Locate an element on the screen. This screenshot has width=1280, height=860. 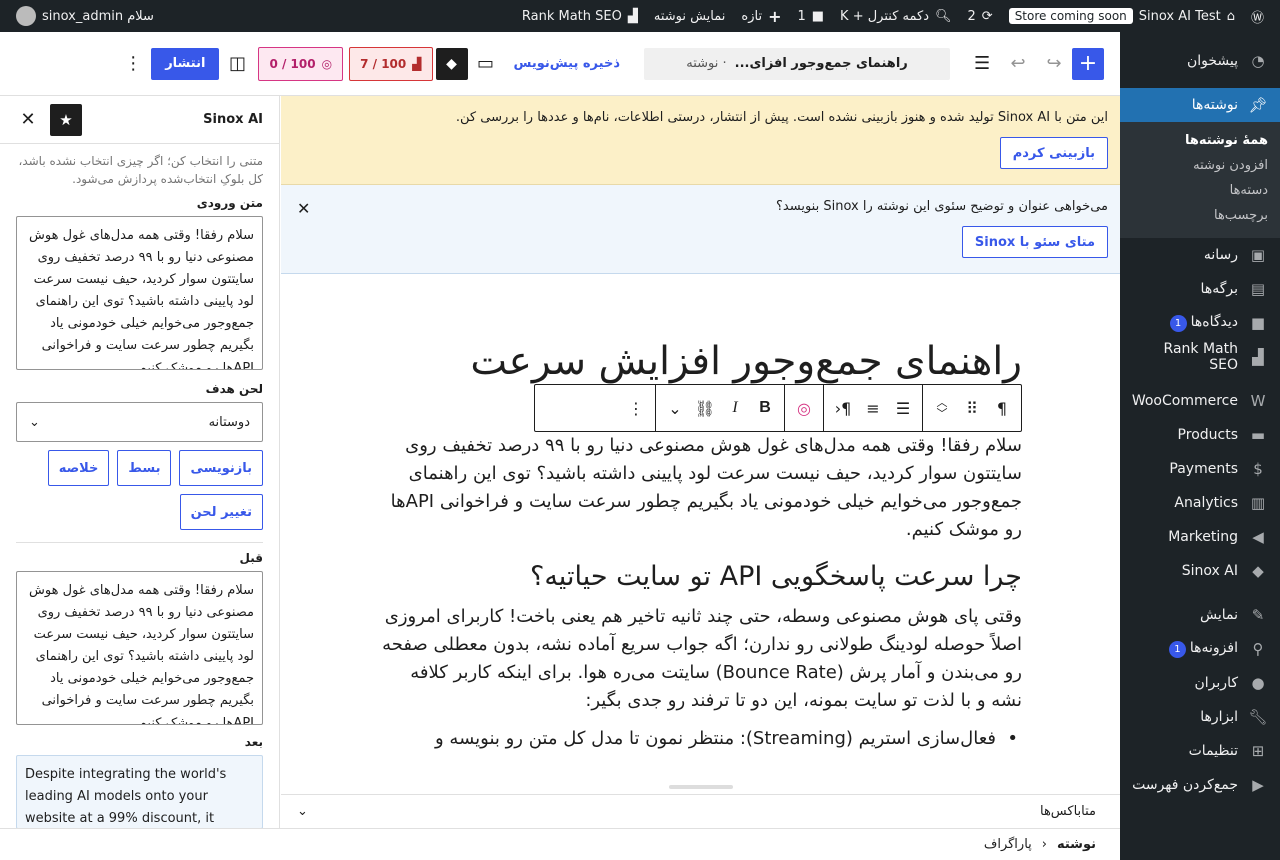
link-button: ⛓ is located at coordinates (705, 408).